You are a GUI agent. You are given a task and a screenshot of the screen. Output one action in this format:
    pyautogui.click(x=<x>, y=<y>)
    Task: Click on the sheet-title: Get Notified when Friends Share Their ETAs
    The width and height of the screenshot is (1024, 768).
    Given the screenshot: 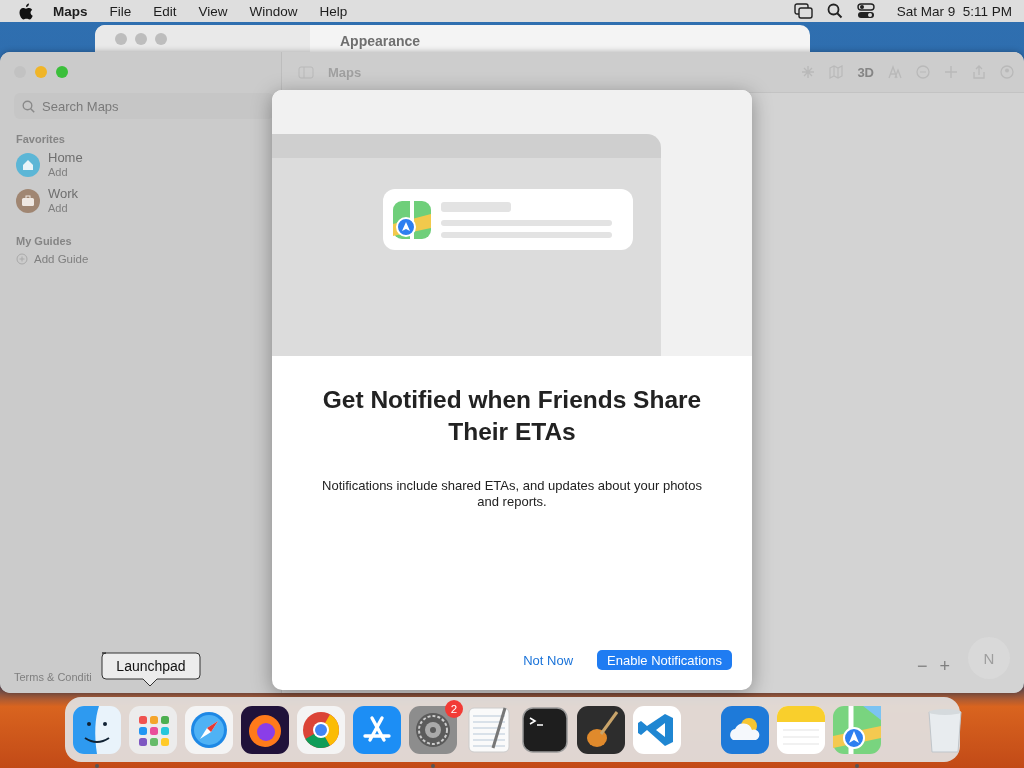 What is the action you would take?
    pyautogui.click(x=512, y=416)
    